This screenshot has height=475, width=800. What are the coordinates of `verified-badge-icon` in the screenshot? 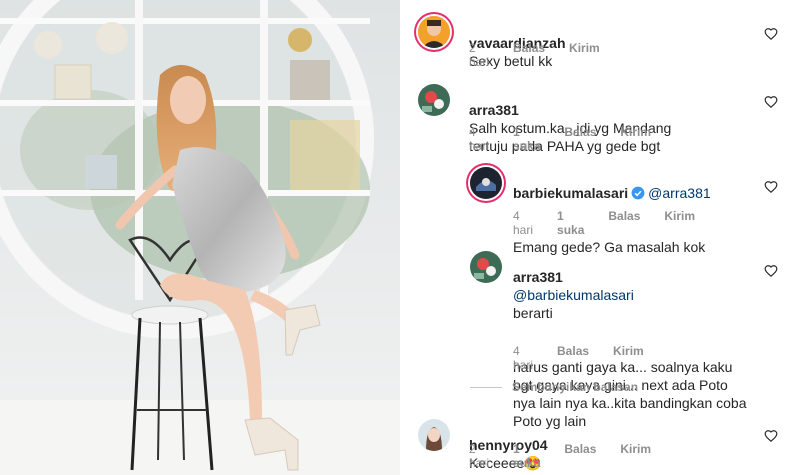 It's located at (638, 193).